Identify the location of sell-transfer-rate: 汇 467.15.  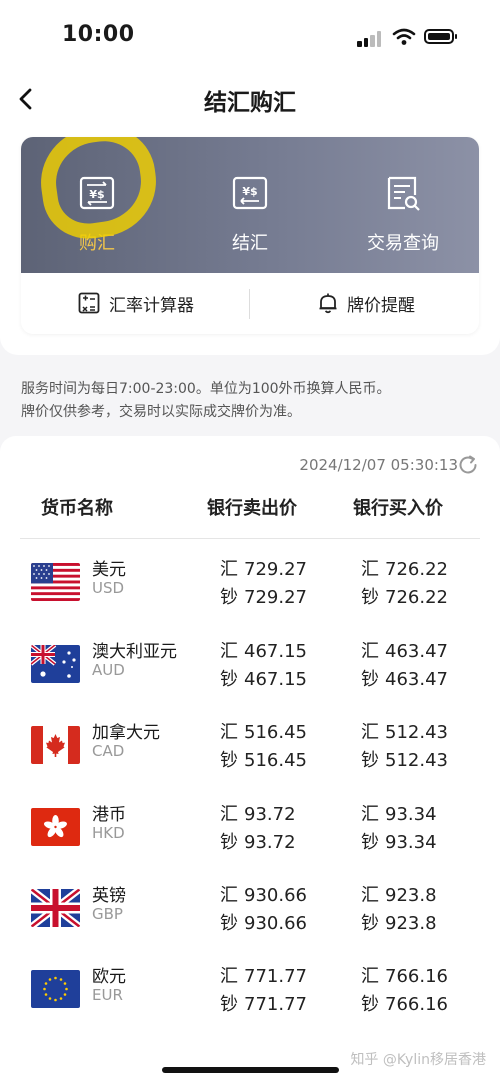
(263, 651).